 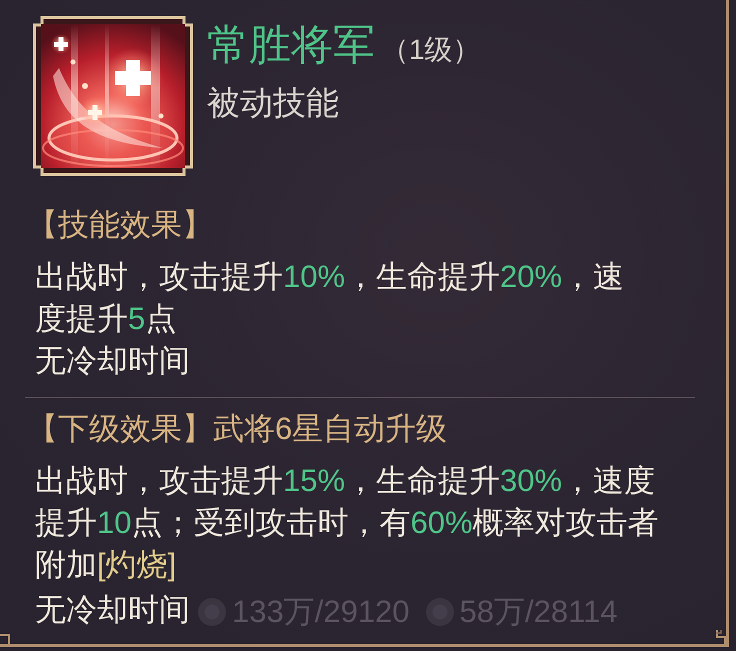 What do you see at coordinates (329, 298) in the screenshot?
I see `effect-text: 出战时，攻击提升10%，生命提升20%，速 度提升5点` at bounding box center [329, 298].